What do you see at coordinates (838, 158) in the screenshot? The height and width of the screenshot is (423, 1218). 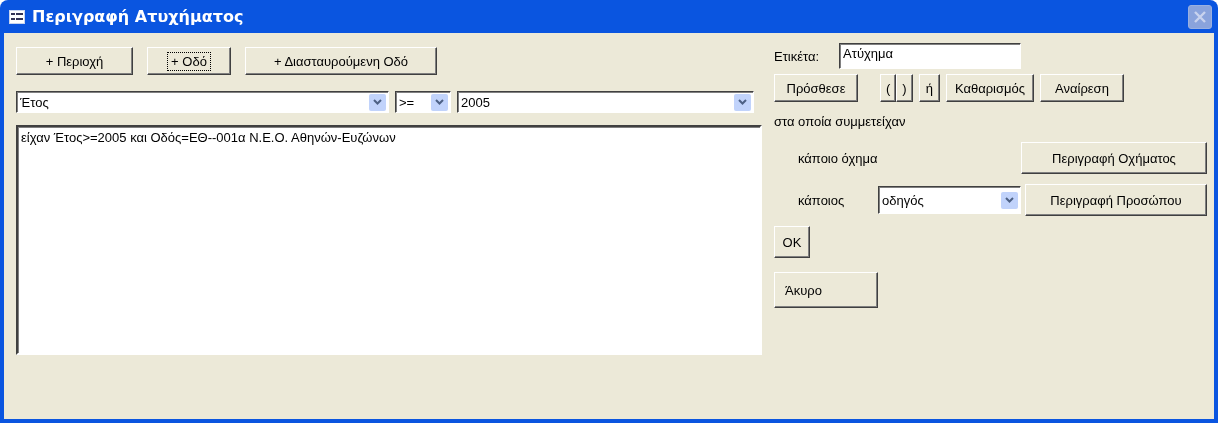 I see `vehicle-label: κάποιο όχημα` at bounding box center [838, 158].